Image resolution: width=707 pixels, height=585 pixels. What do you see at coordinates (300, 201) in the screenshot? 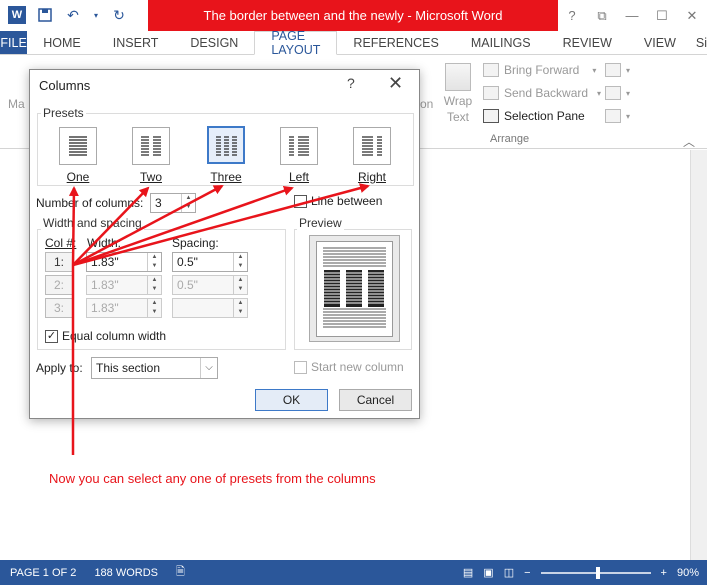
I see `line-between-checkbox` at bounding box center [300, 201].